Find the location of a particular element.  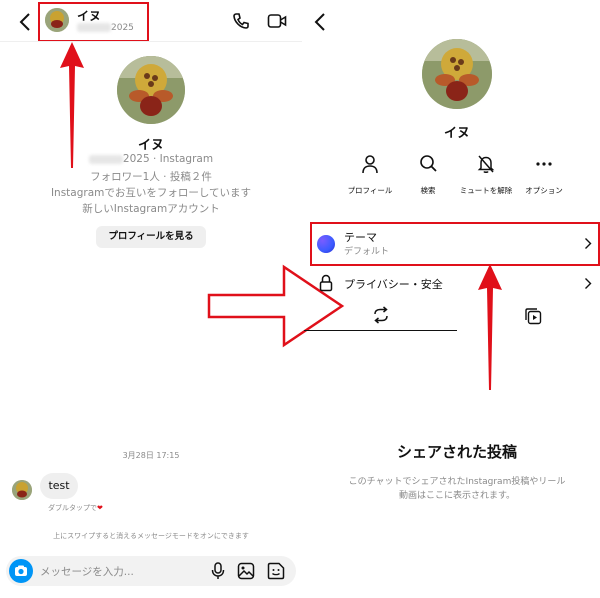

chat-header-user: イヌ 2025 is located at coordinates (95, 22).